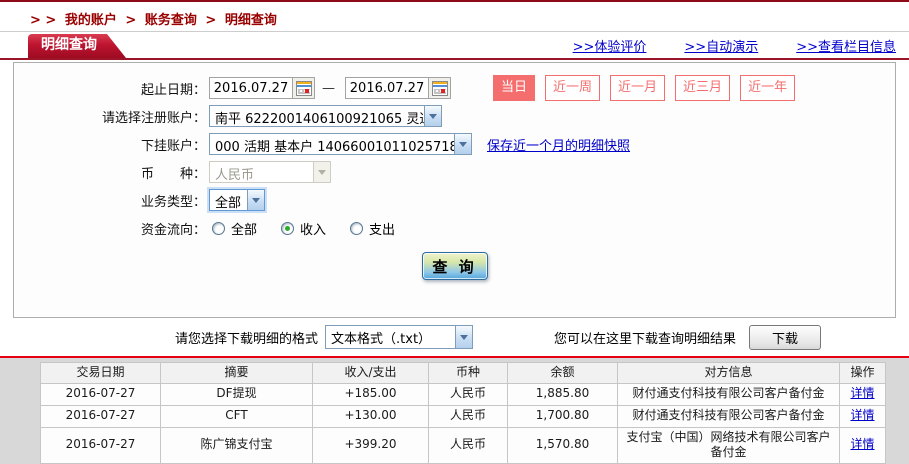 The height and width of the screenshot is (464, 909). What do you see at coordinates (251, 88) in the screenshot?
I see `date-from-value: 2016.07.27` at bounding box center [251, 88].